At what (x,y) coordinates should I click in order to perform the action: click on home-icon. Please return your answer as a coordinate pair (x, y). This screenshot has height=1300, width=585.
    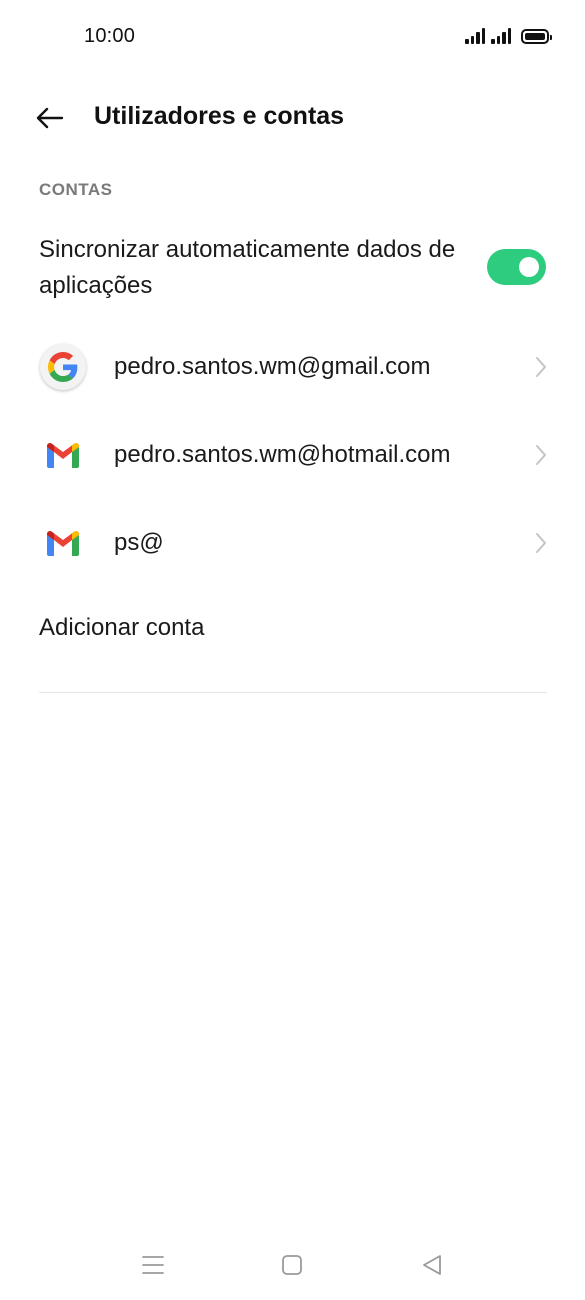
    Looking at the image, I should click on (292, 1265).